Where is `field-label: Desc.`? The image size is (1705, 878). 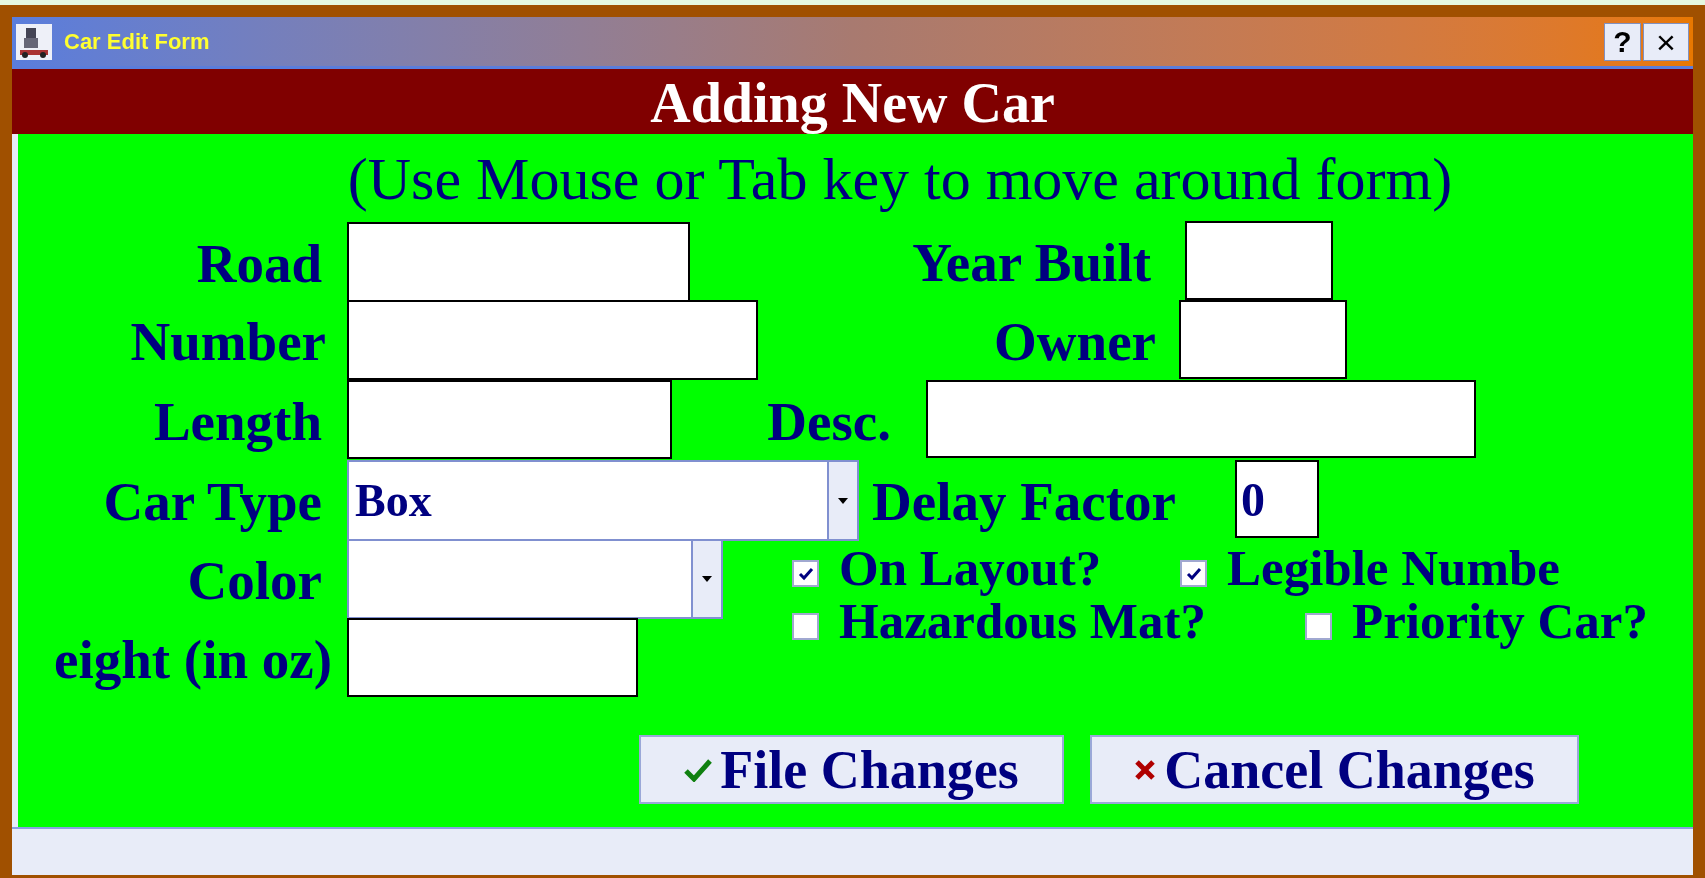
field-label: Desc. is located at coordinates (829, 421).